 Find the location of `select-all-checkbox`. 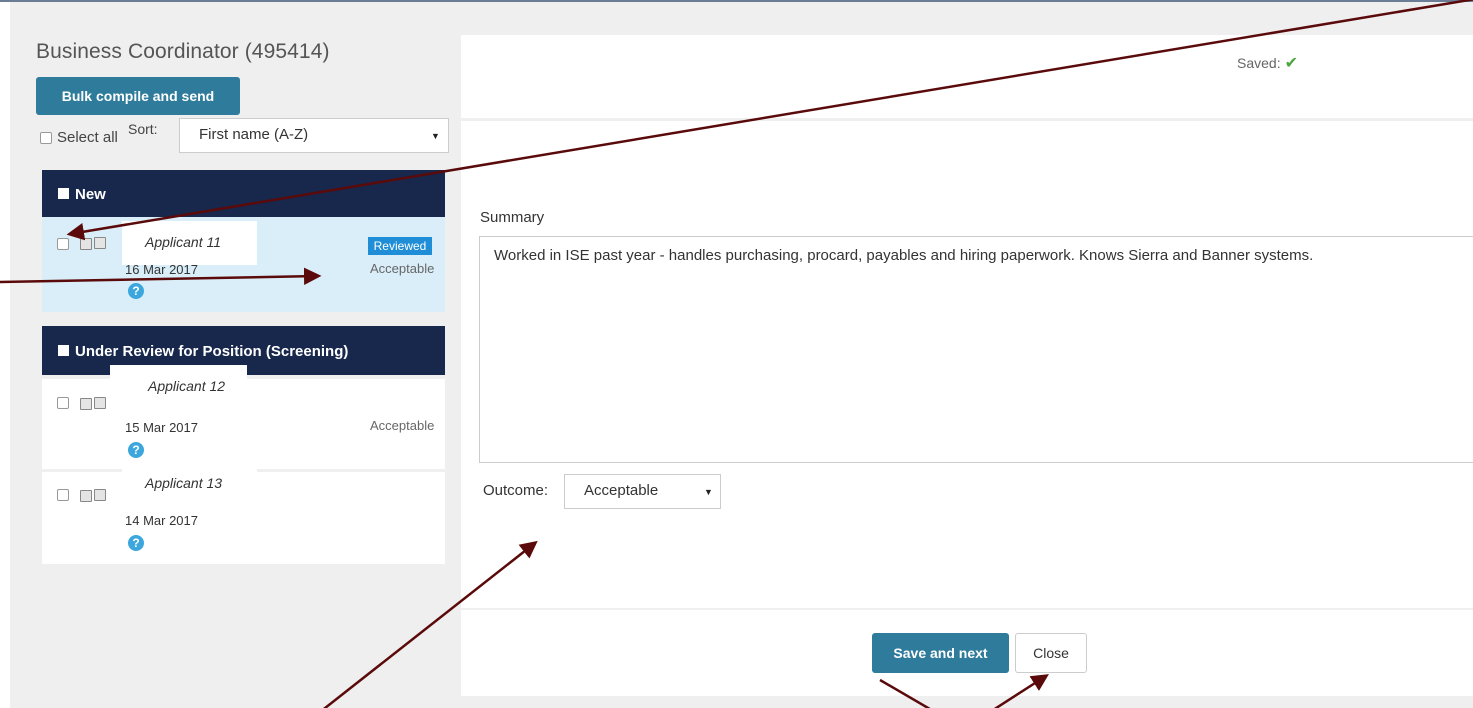

select-all-checkbox is located at coordinates (46, 138).